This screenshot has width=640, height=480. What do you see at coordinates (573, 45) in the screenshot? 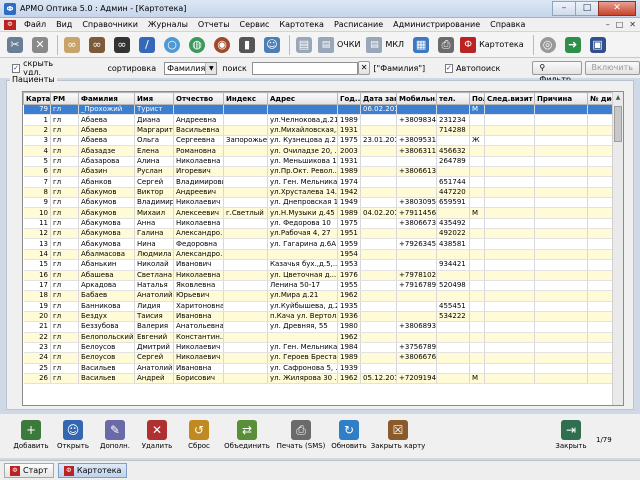
I see `toolbar-export: ➜` at bounding box center [573, 45].